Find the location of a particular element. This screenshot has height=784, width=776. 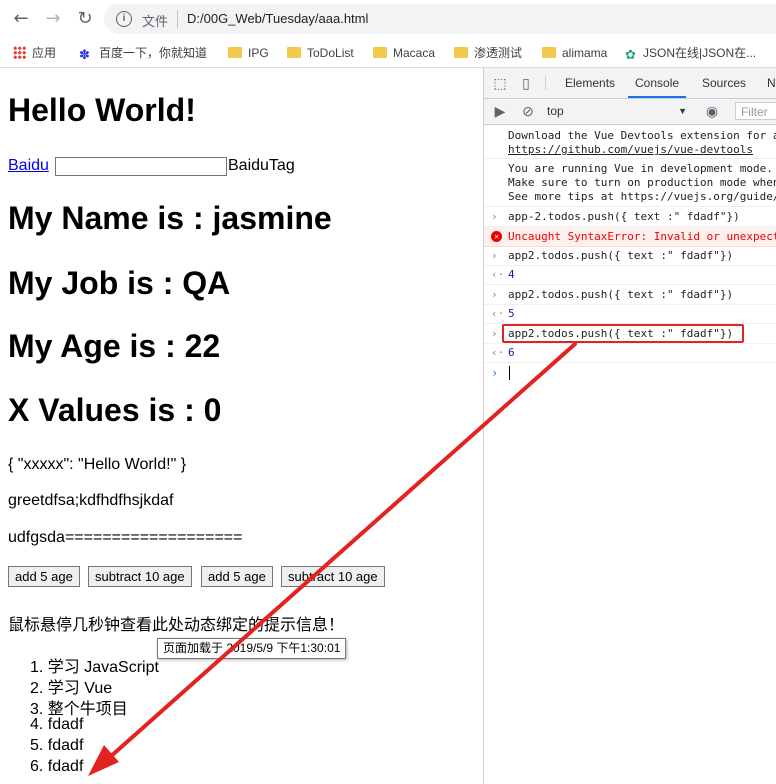

subtract-age-button: subtract 10 age is located at coordinates (140, 576).